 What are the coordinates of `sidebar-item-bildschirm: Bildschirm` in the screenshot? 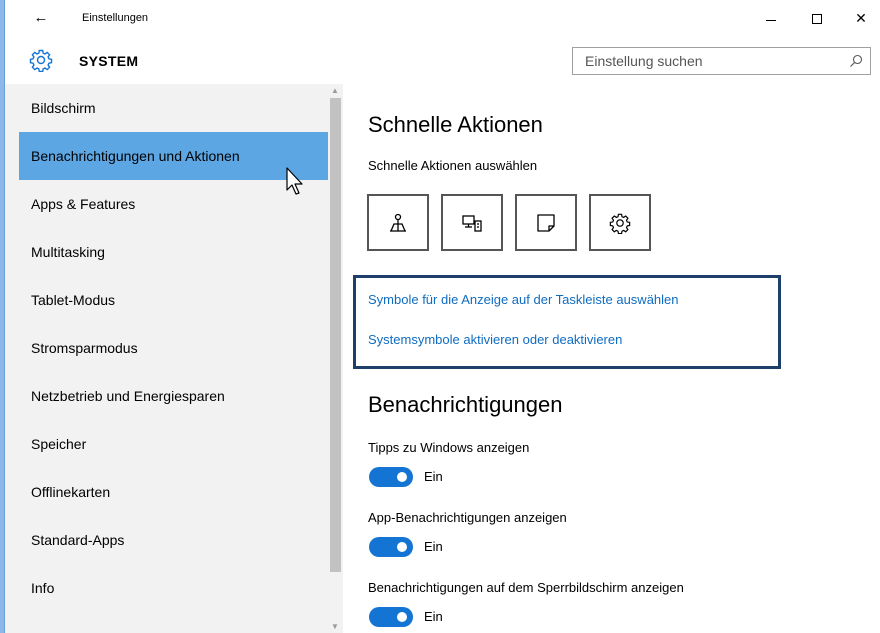 It's located at (173, 108).